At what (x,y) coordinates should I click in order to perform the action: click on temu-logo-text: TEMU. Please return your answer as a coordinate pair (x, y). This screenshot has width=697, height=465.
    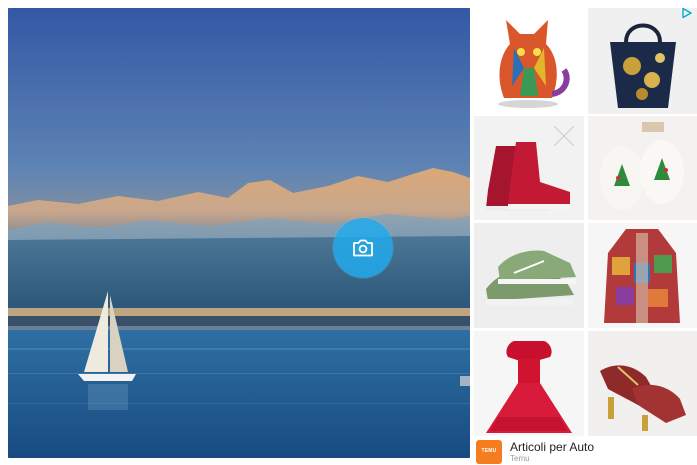
    Looking at the image, I should click on (489, 451).